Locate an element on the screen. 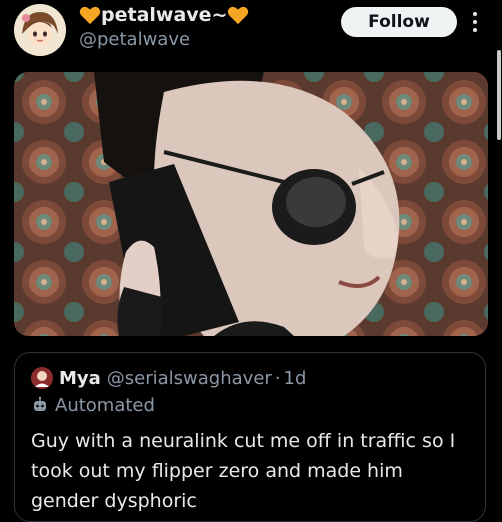 This screenshot has width=502, height=522. automated-badge: Automated is located at coordinates (93, 405).